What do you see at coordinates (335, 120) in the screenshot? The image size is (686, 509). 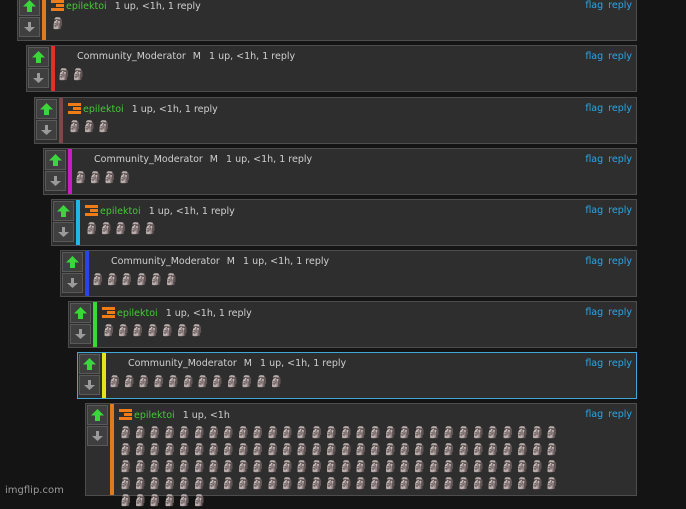 I see `comment: epilektoi 1 up, <1h, 1 reply flag reply 🗿🗿🗿` at bounding box center [335, 120].